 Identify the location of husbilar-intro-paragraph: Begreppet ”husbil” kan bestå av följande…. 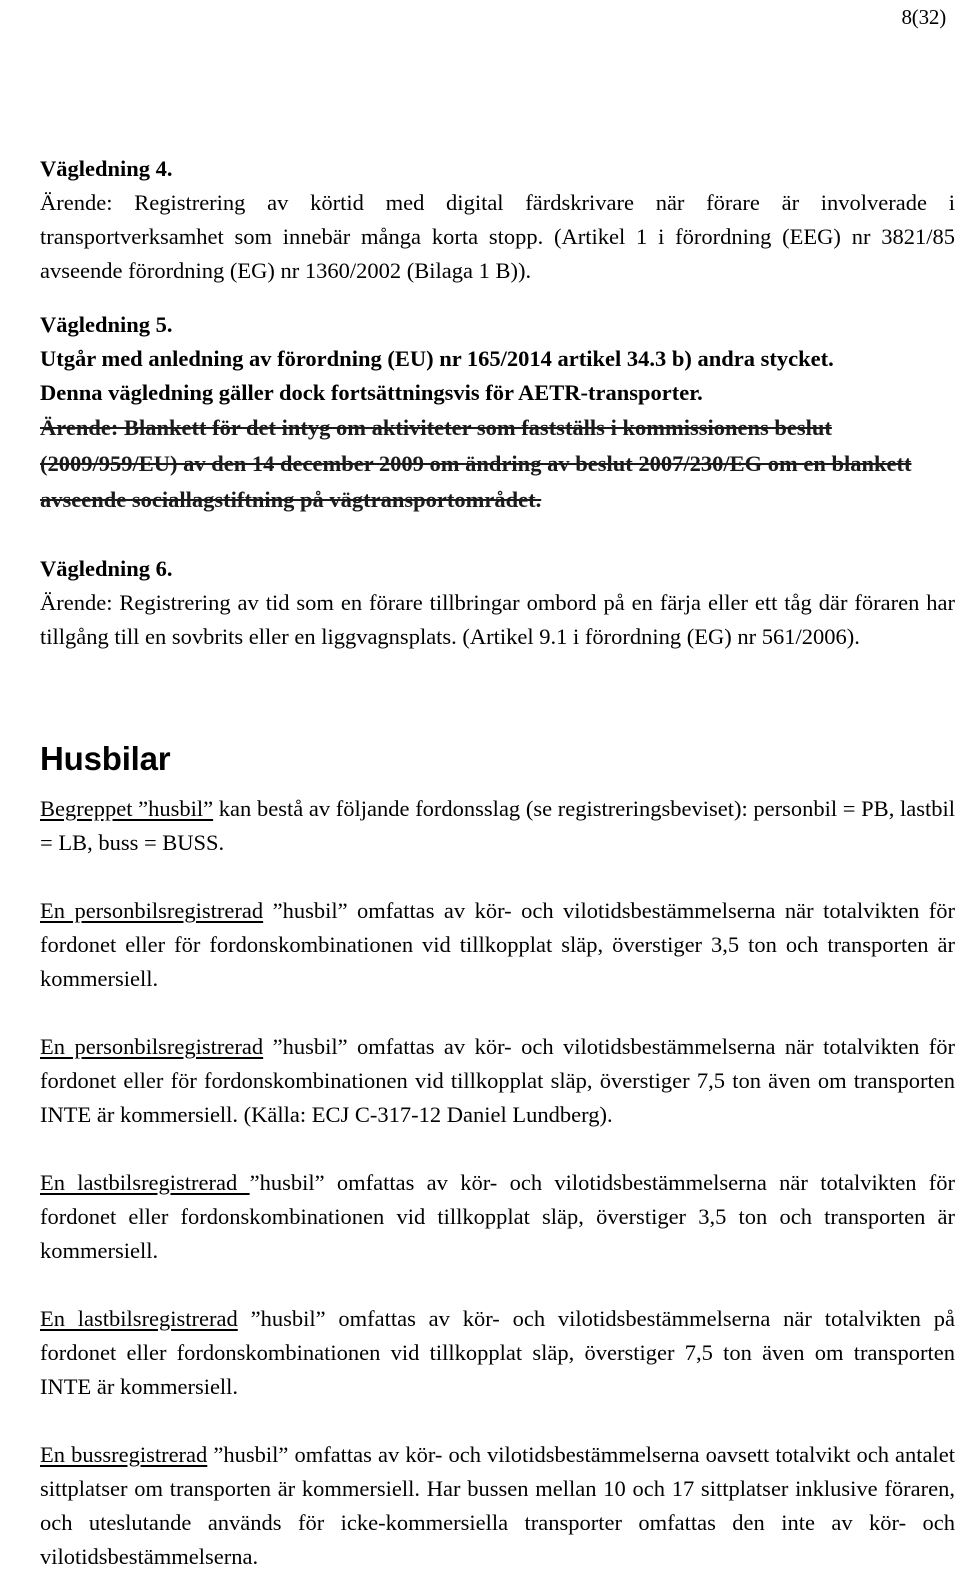
(497, 826).